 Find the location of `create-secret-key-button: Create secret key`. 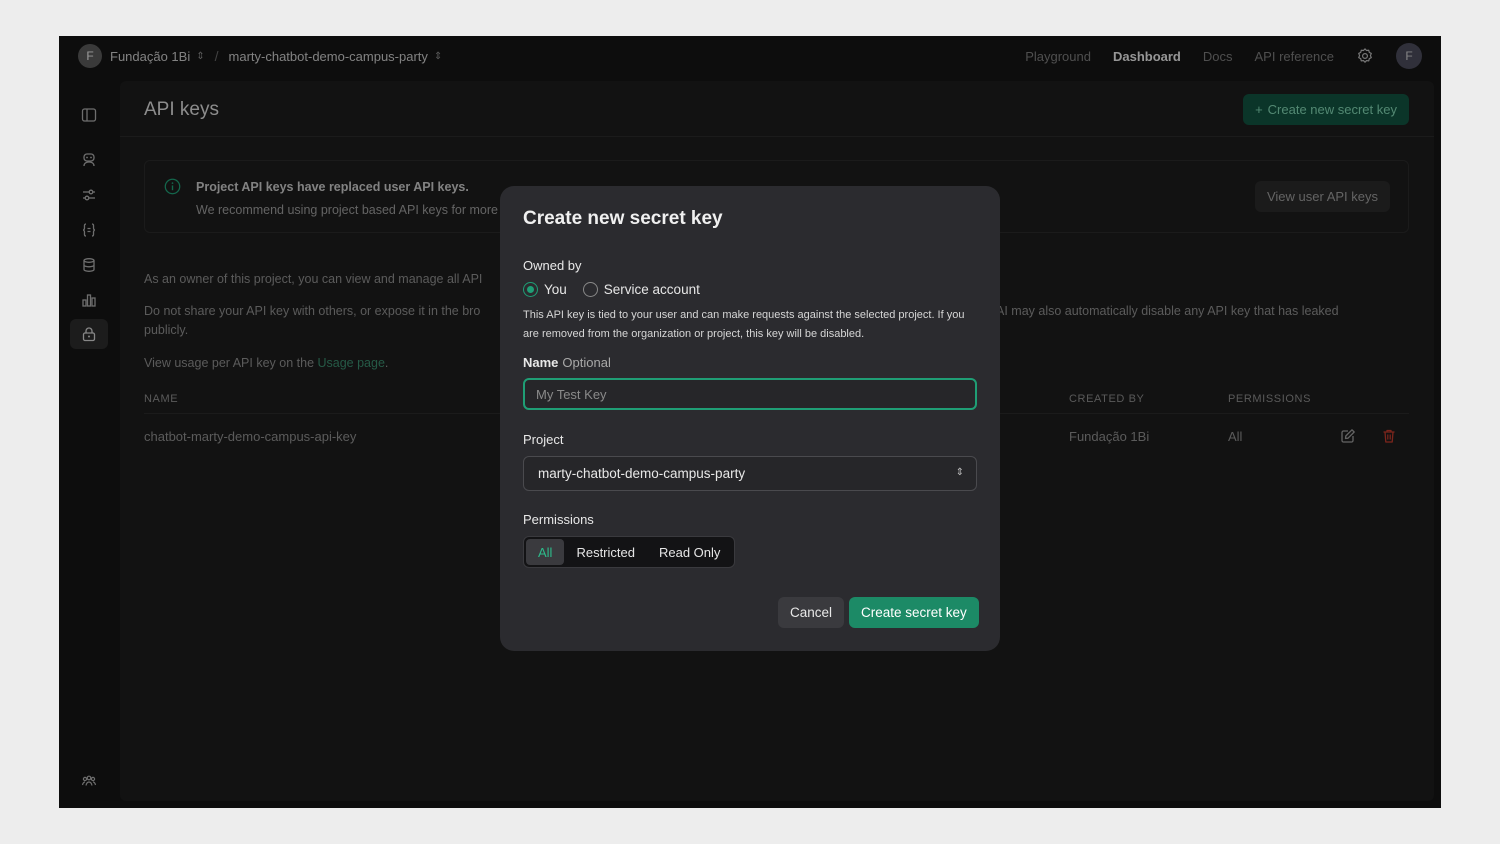

create-secret-key-button: Create secret key is located at coordinates (914, 612).